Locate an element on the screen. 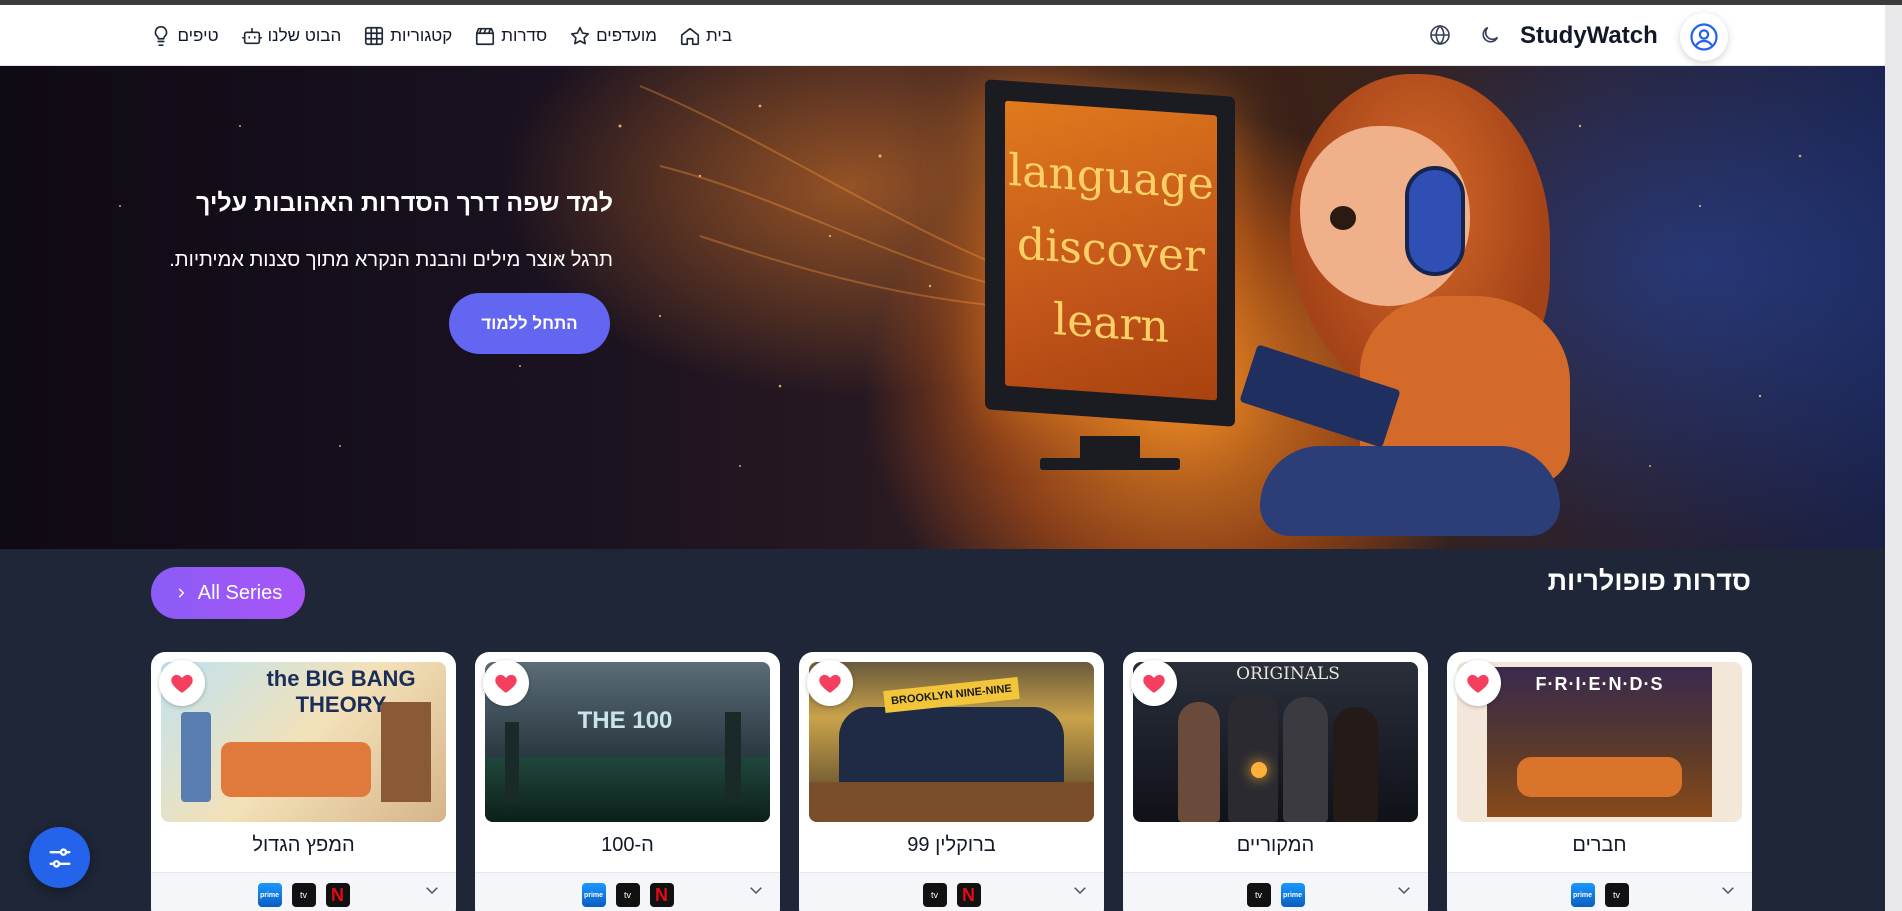 This screenshot has width=1902, height=911. star-icon is located at coordinates (580, 35).